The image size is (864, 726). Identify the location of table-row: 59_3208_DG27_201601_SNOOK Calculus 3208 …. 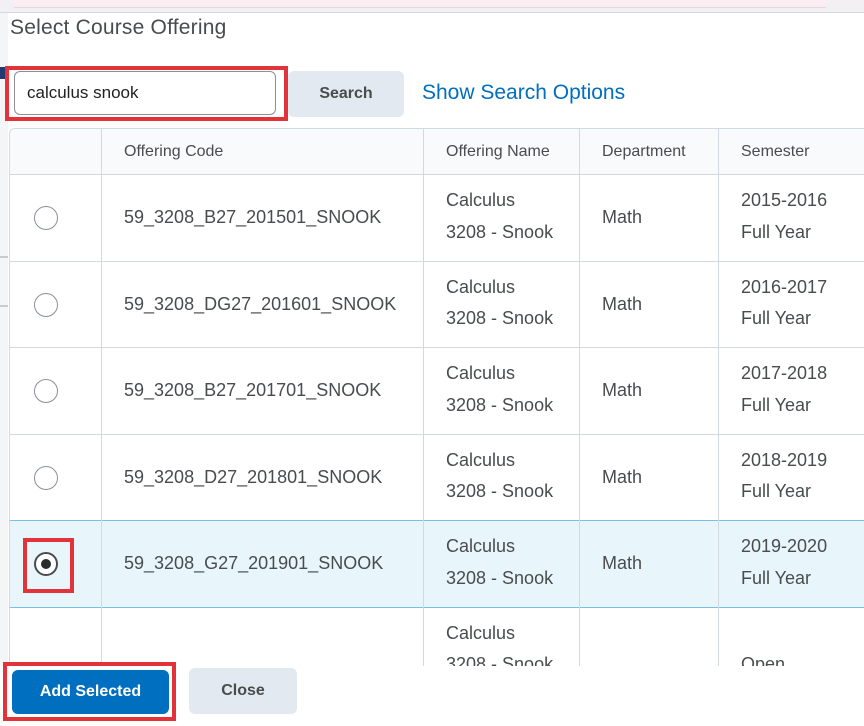
(437, 305).